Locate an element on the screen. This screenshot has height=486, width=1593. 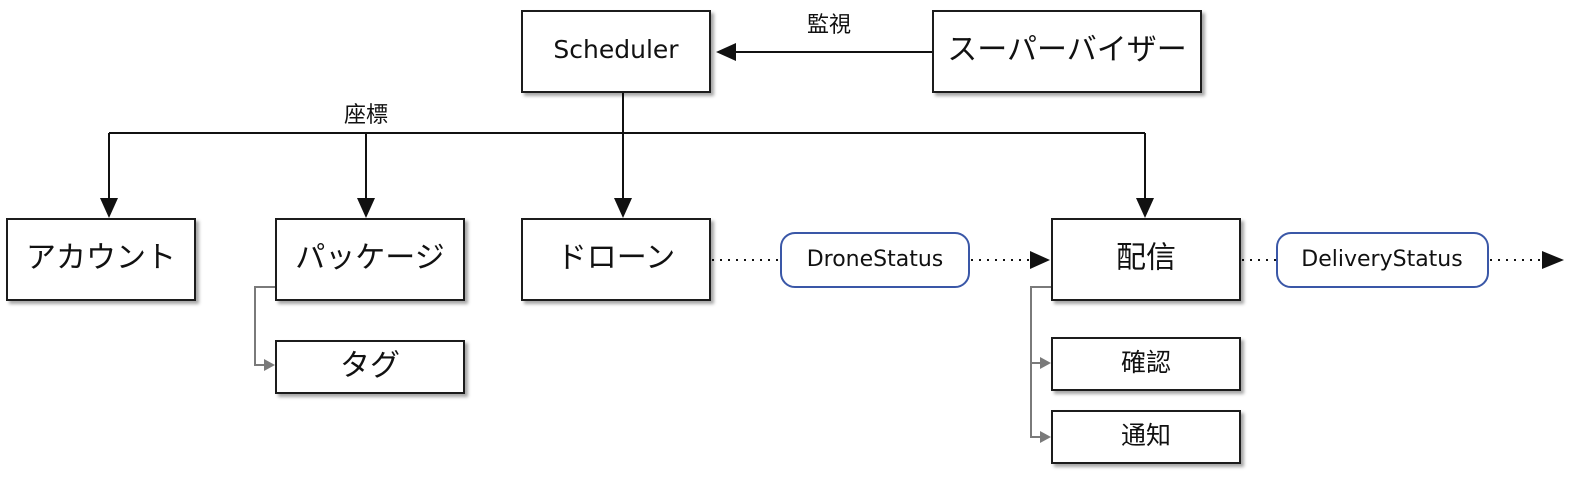
tag-arrowhead is located at coordinates (269, 365).